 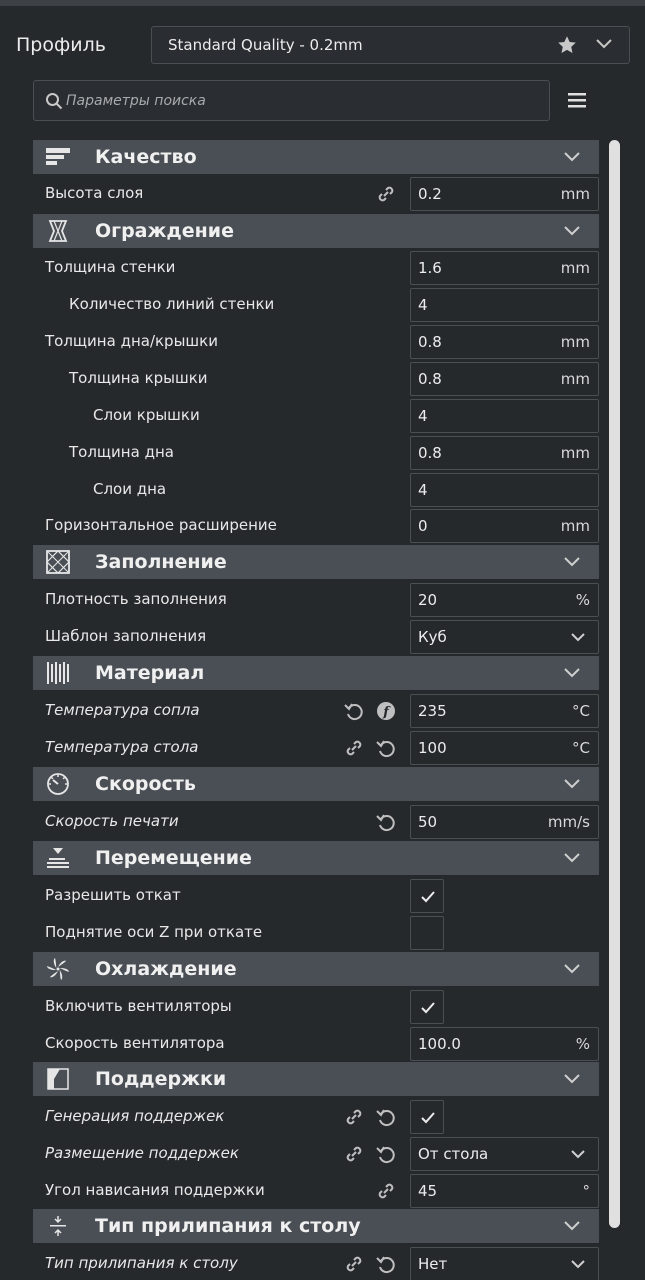 What do you see at coordinates (504, 711) in the screenshot?
I see `nozzle-temp-input: 235 °C` at bounding box center [504, 711].